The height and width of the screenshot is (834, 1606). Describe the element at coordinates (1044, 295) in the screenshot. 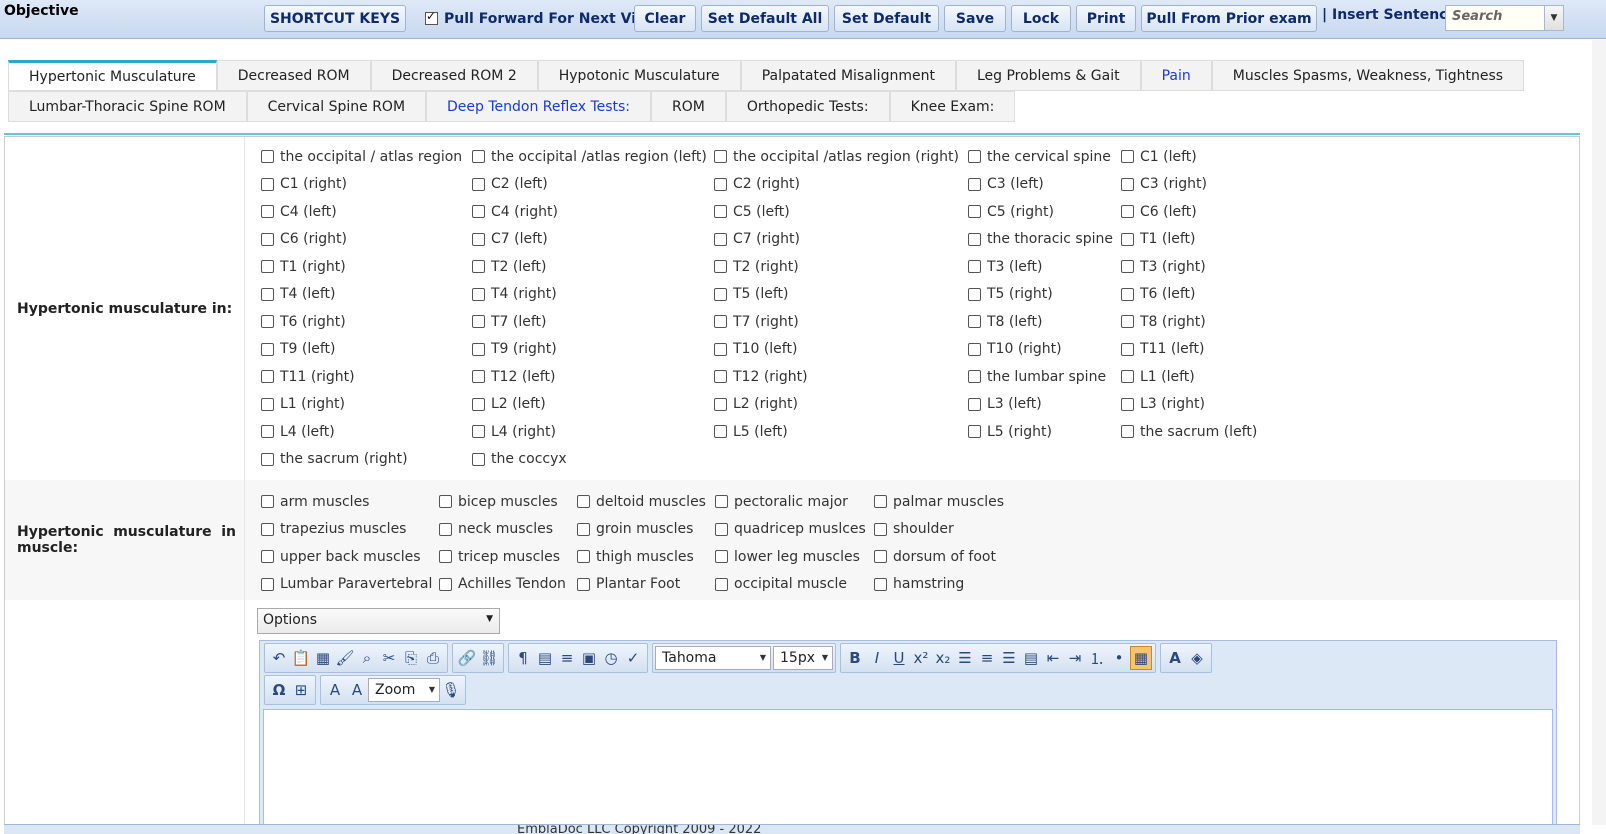

I see `checkbox-option: T5 (right)` at that location.